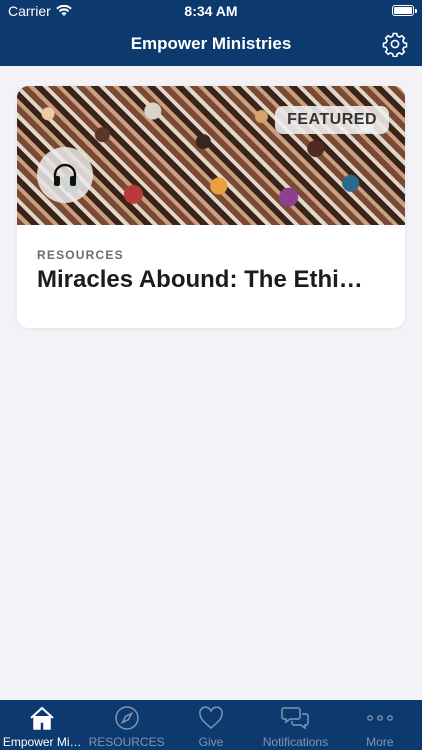 The width and height of the screenshot is (422, 750). Describe the element at coordinates (126, 718) in the screenshot. I see `compass-icon` at that location.